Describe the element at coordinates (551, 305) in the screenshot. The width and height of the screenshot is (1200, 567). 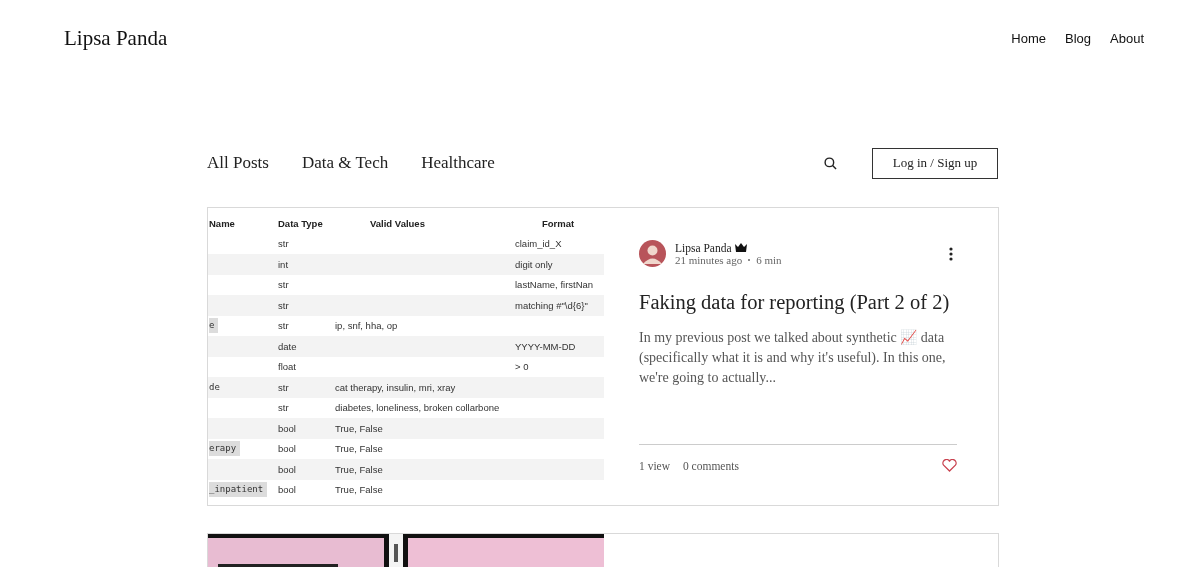
I see `table-cell: matching #"\d{6}"` at that location.